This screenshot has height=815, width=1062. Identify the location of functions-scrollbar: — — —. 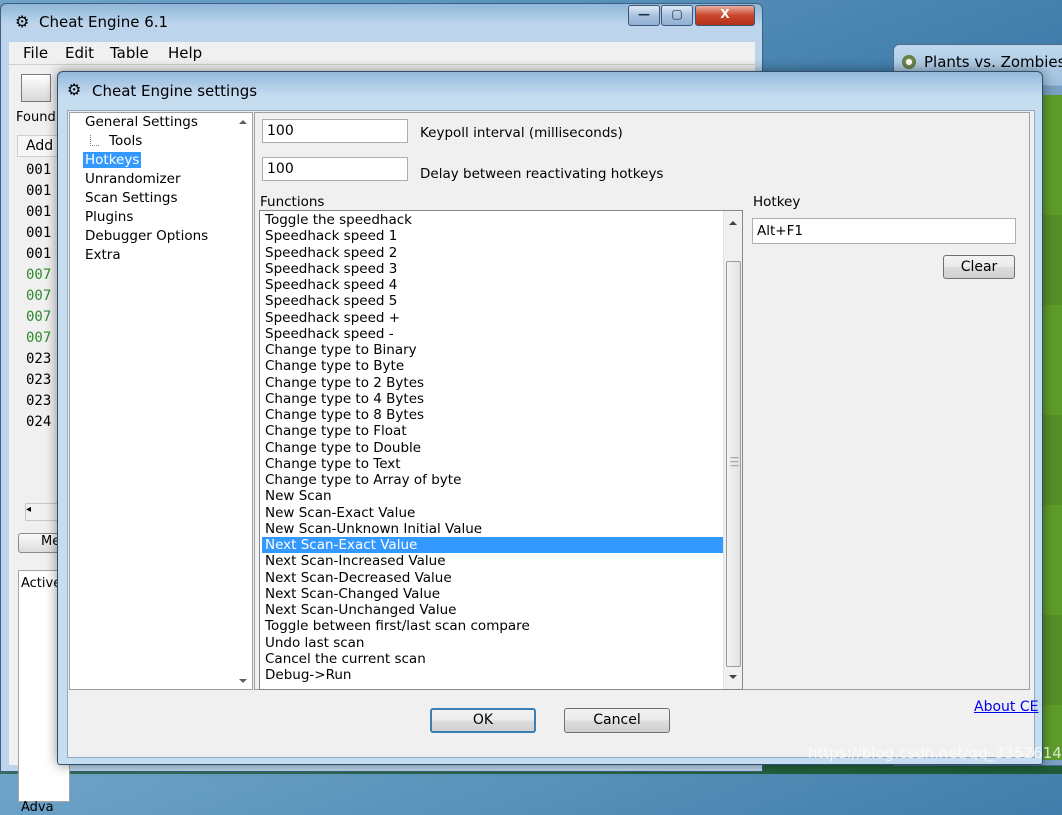
(732, 450).